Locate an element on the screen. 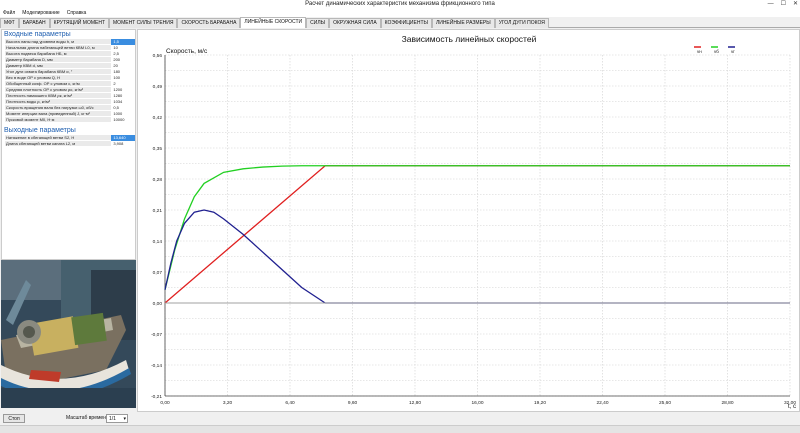 The height and width of the screenshot is (433, 800). time-scale-label: Масштаб времени is located at coordinates (87, 418).